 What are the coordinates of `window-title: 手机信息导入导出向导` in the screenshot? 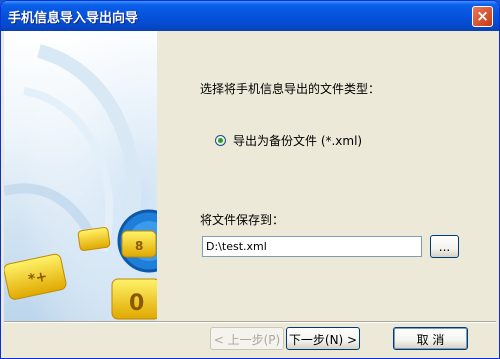 It's located at (73, 18).